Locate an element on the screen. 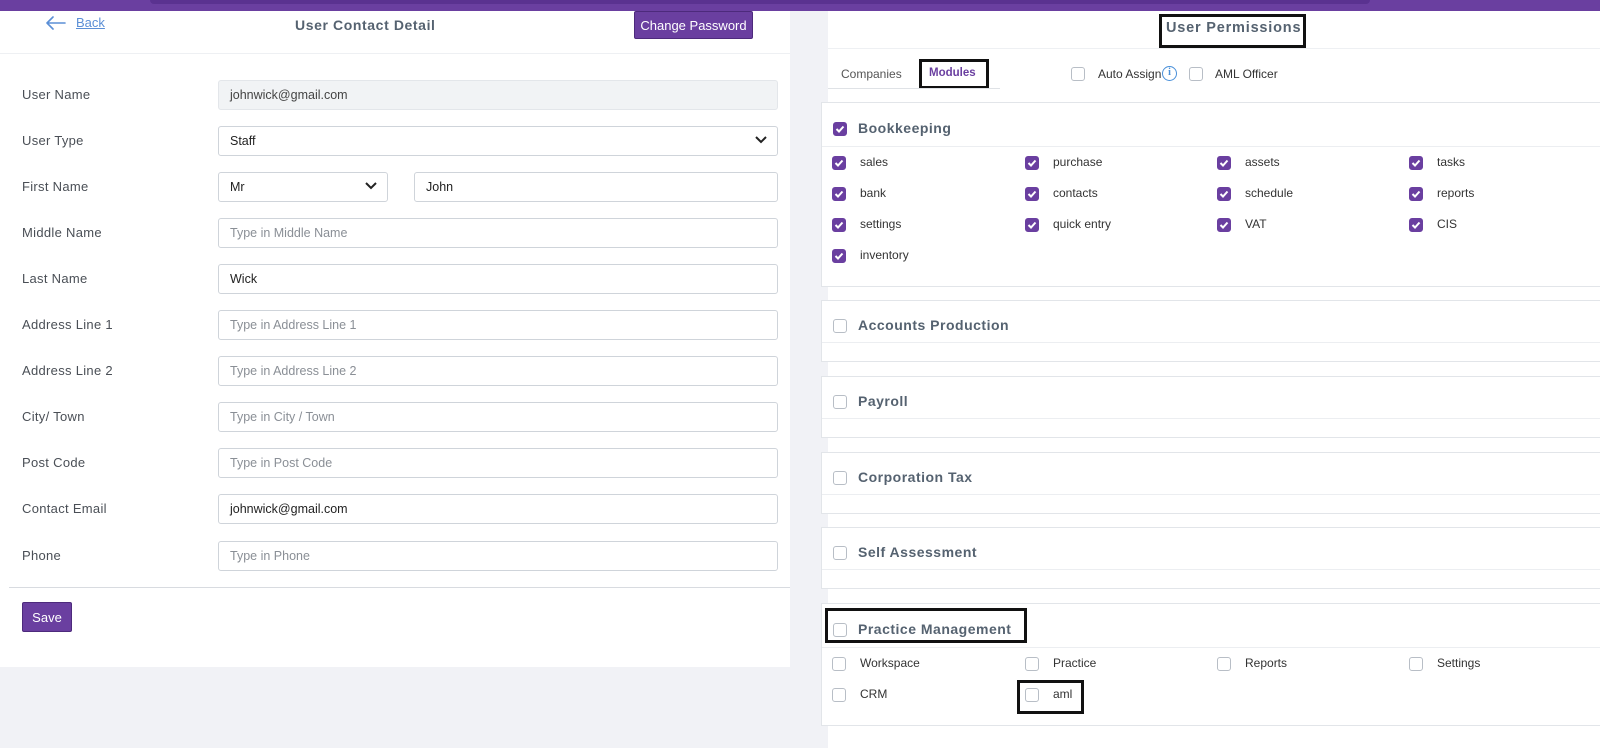 Image resolution: width=1600 pixels, height=748 pixels. module-checkbox-corporation-tax is located at coordinates (840, 478).